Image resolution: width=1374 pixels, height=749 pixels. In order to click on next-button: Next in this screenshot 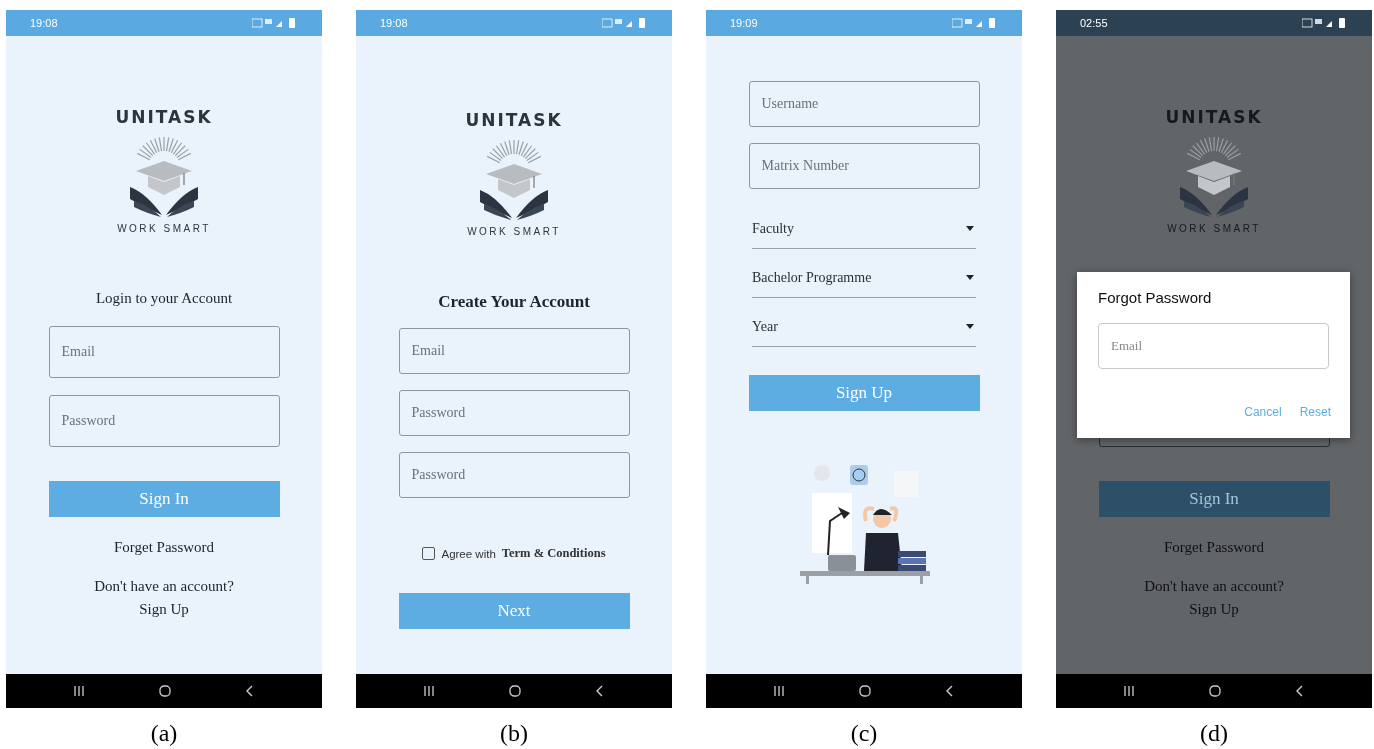, I will do `click(514, 611)`.